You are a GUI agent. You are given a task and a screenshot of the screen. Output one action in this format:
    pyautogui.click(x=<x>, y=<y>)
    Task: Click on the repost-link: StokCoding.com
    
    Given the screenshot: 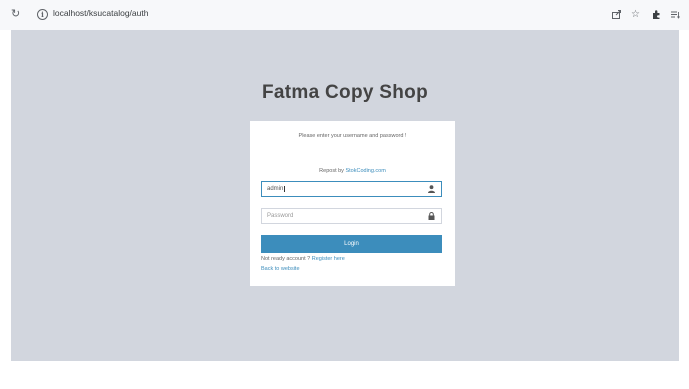 What is the action you would take?
    pyautogui.click(x=365, y=171)
    